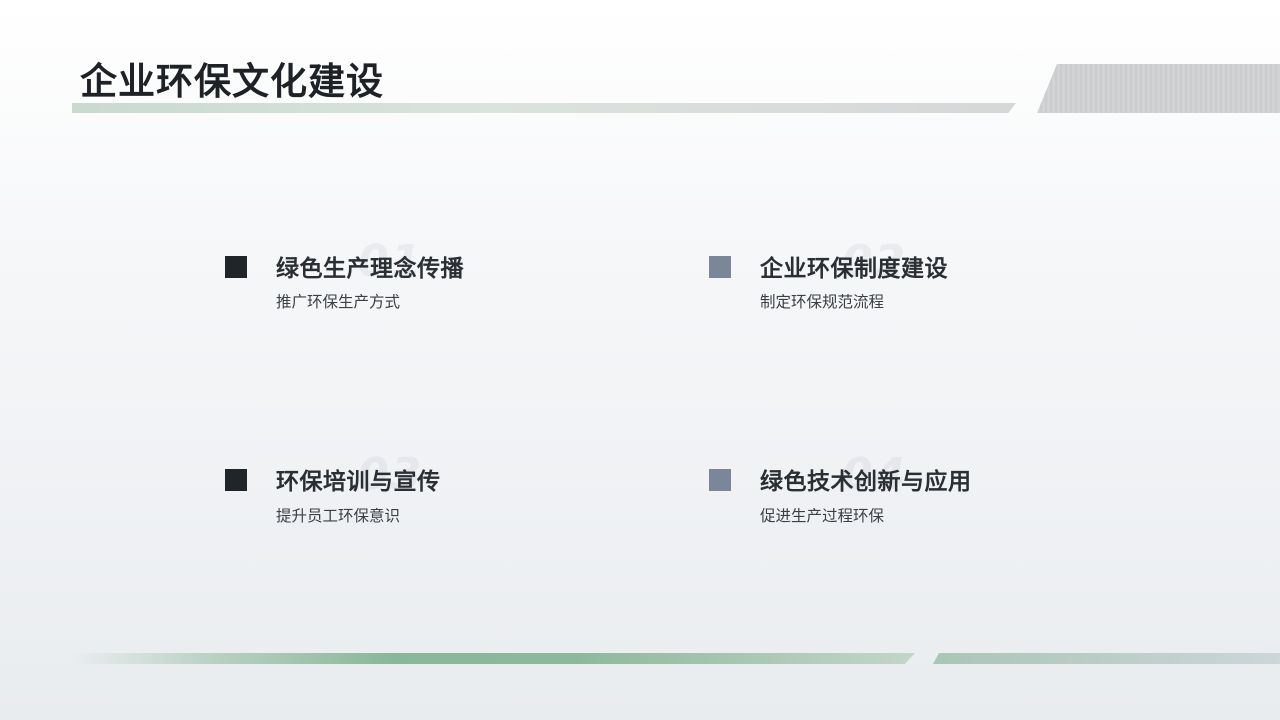  What do you see at coordinates (822, 302) in the screenshot?
I see `item-description: 制定环保规范流程` at bounding box center [822, 302].